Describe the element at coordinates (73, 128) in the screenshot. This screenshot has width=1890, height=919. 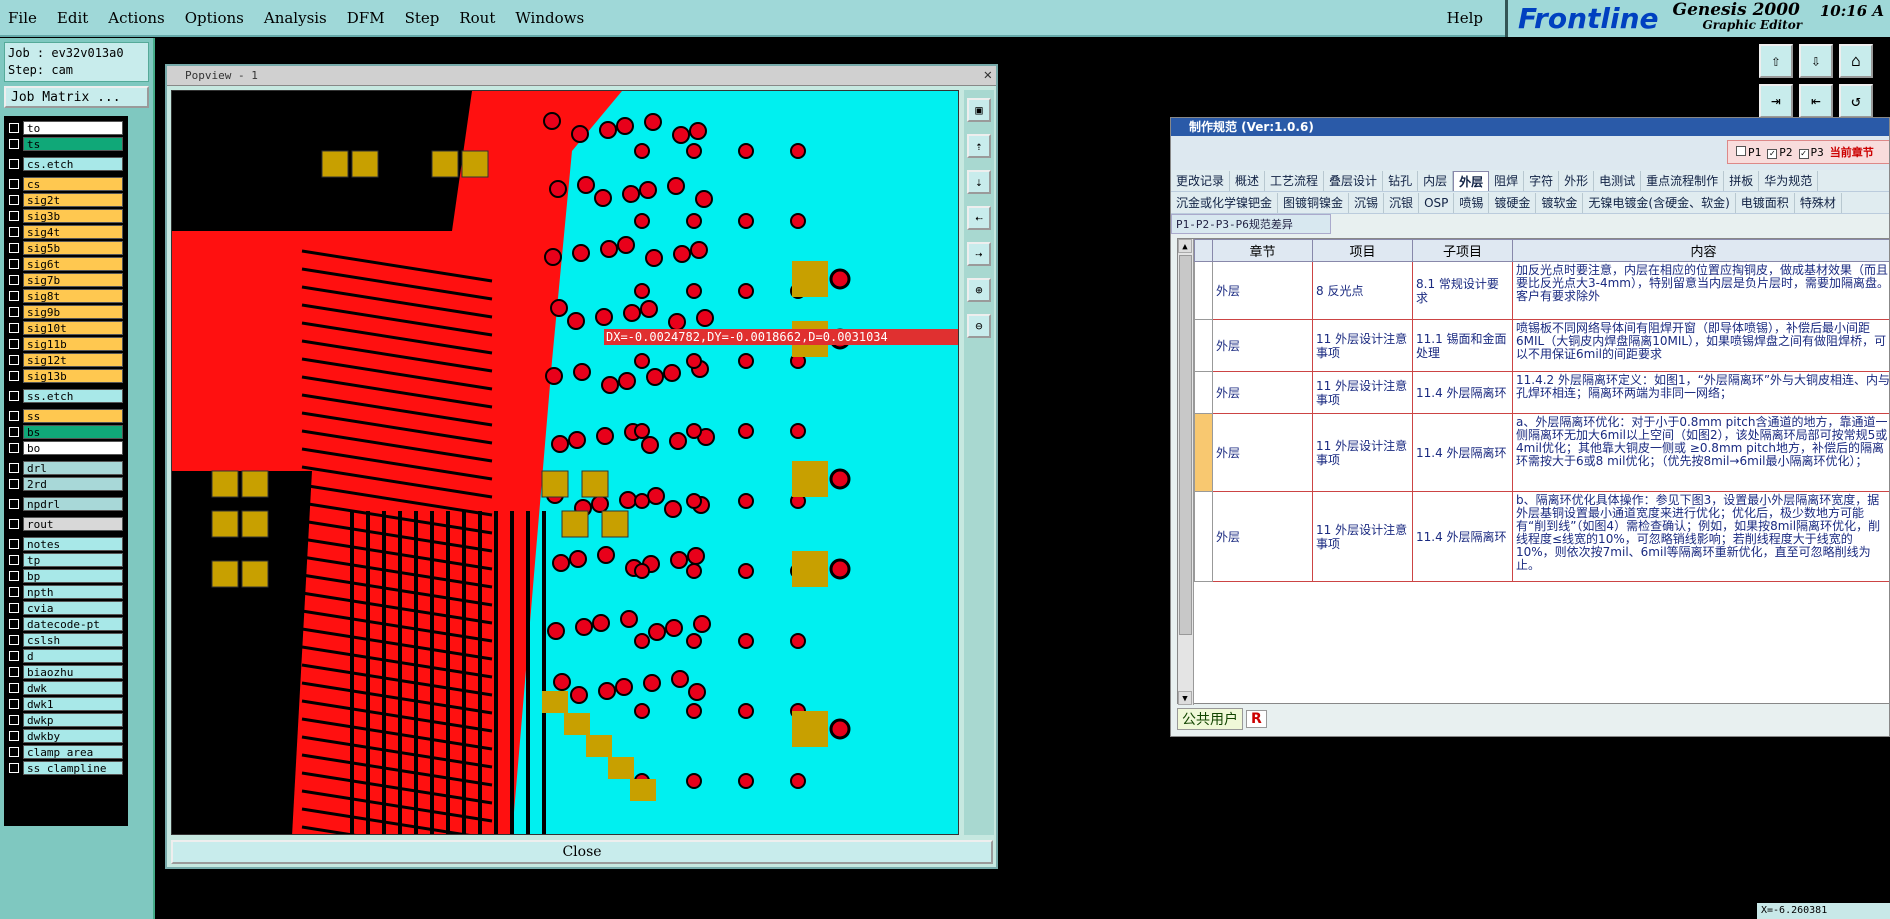
I see `layer-label: to` at that location.